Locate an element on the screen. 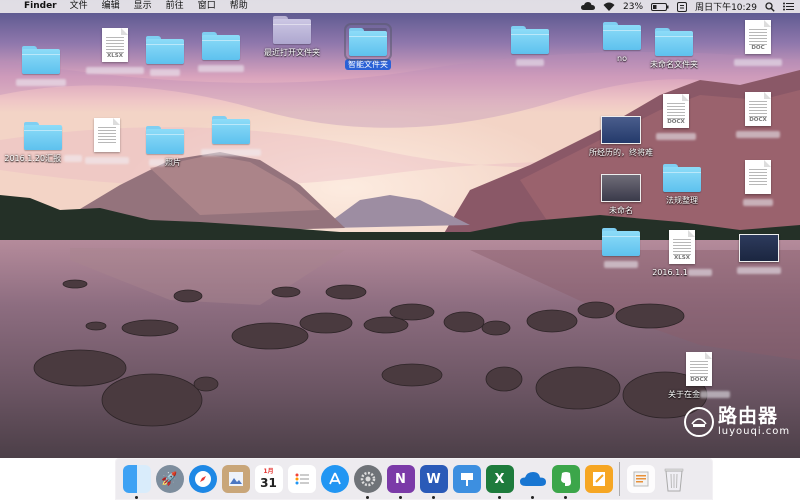 The width and height of the screenshot is (800, 500). untitled-folder-label: 未命名文件夹 is located at coordinates (674, 64).